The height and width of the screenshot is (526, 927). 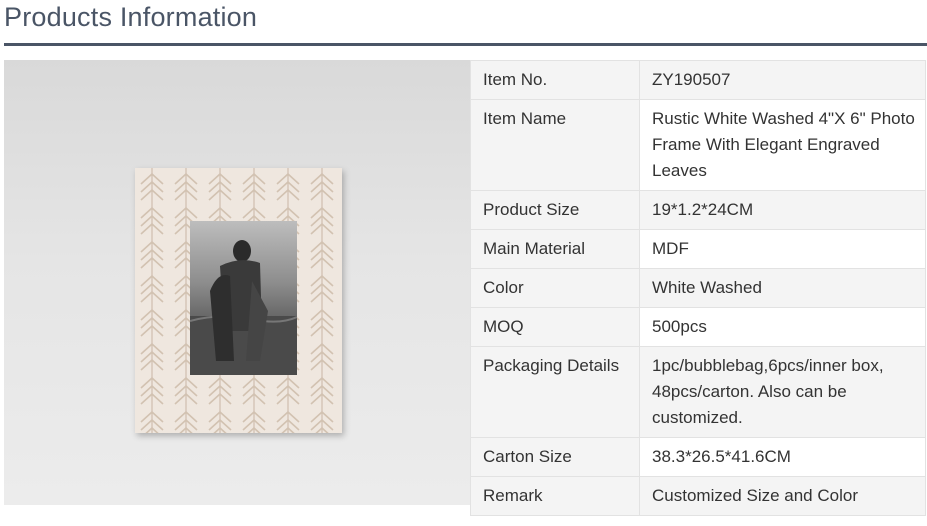 I want to click on table-row: Color White Washed, so click(x=698, y=288).